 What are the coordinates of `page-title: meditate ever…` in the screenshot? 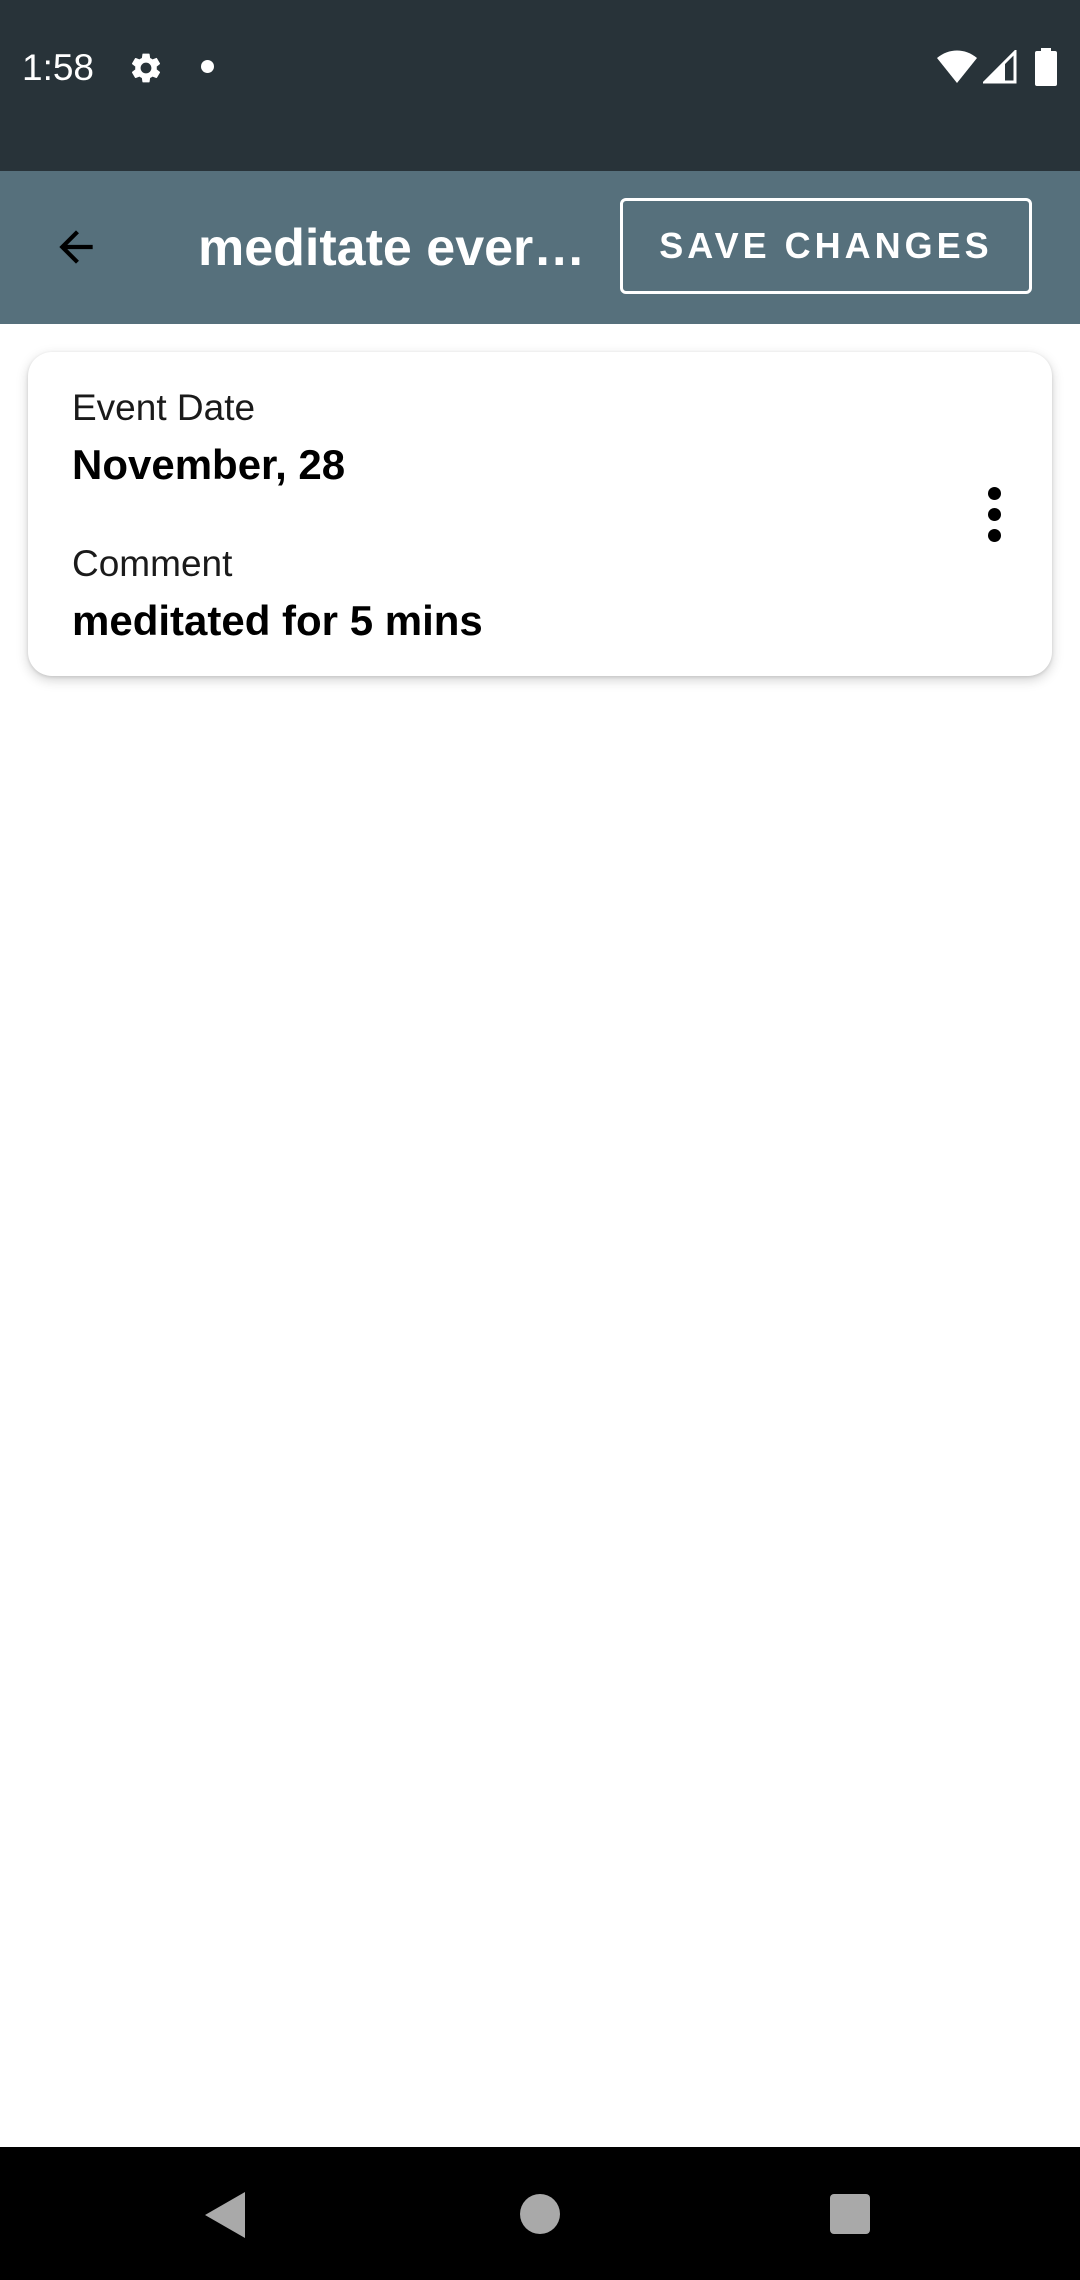 It's located at (392, 248).